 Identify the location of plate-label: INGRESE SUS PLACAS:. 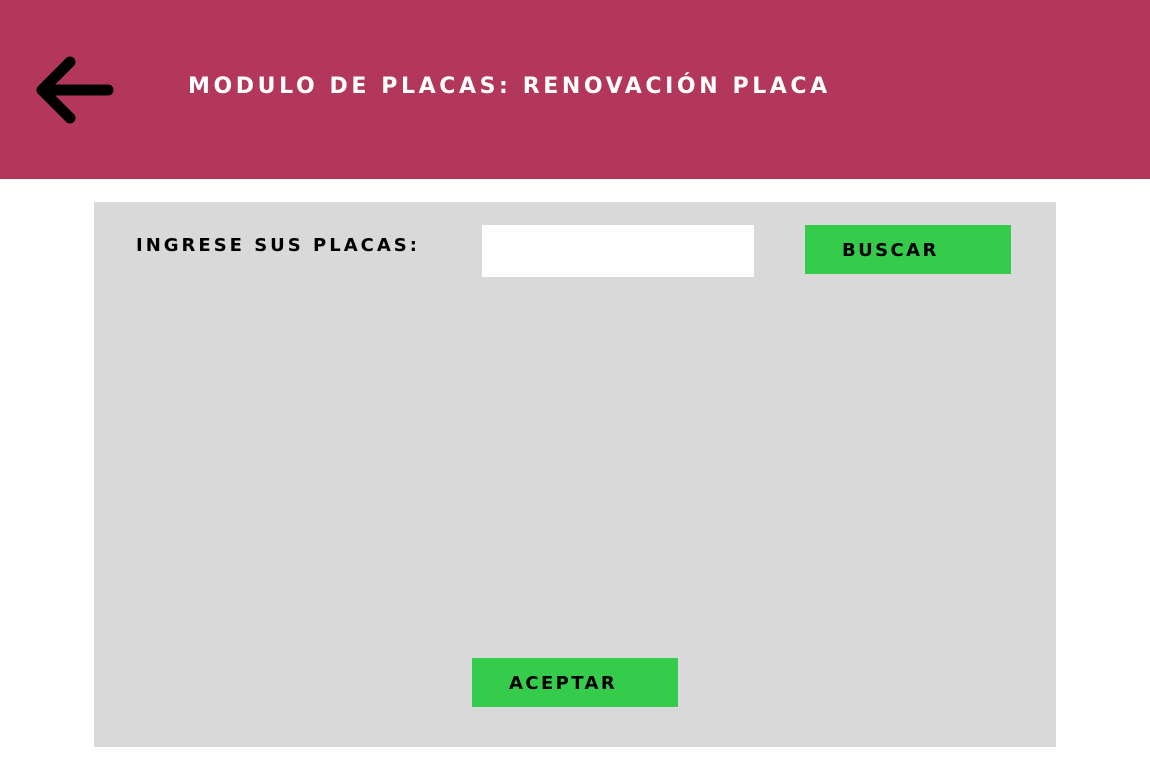
(278, 245).